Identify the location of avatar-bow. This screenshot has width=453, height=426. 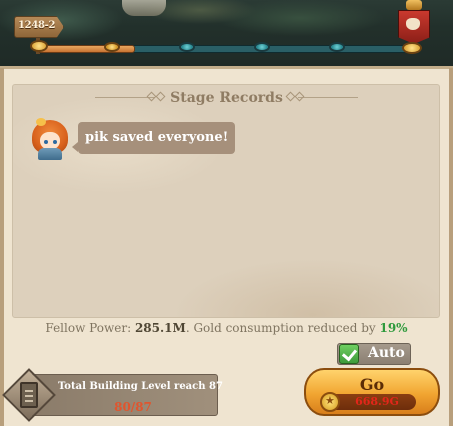
(41, 122).